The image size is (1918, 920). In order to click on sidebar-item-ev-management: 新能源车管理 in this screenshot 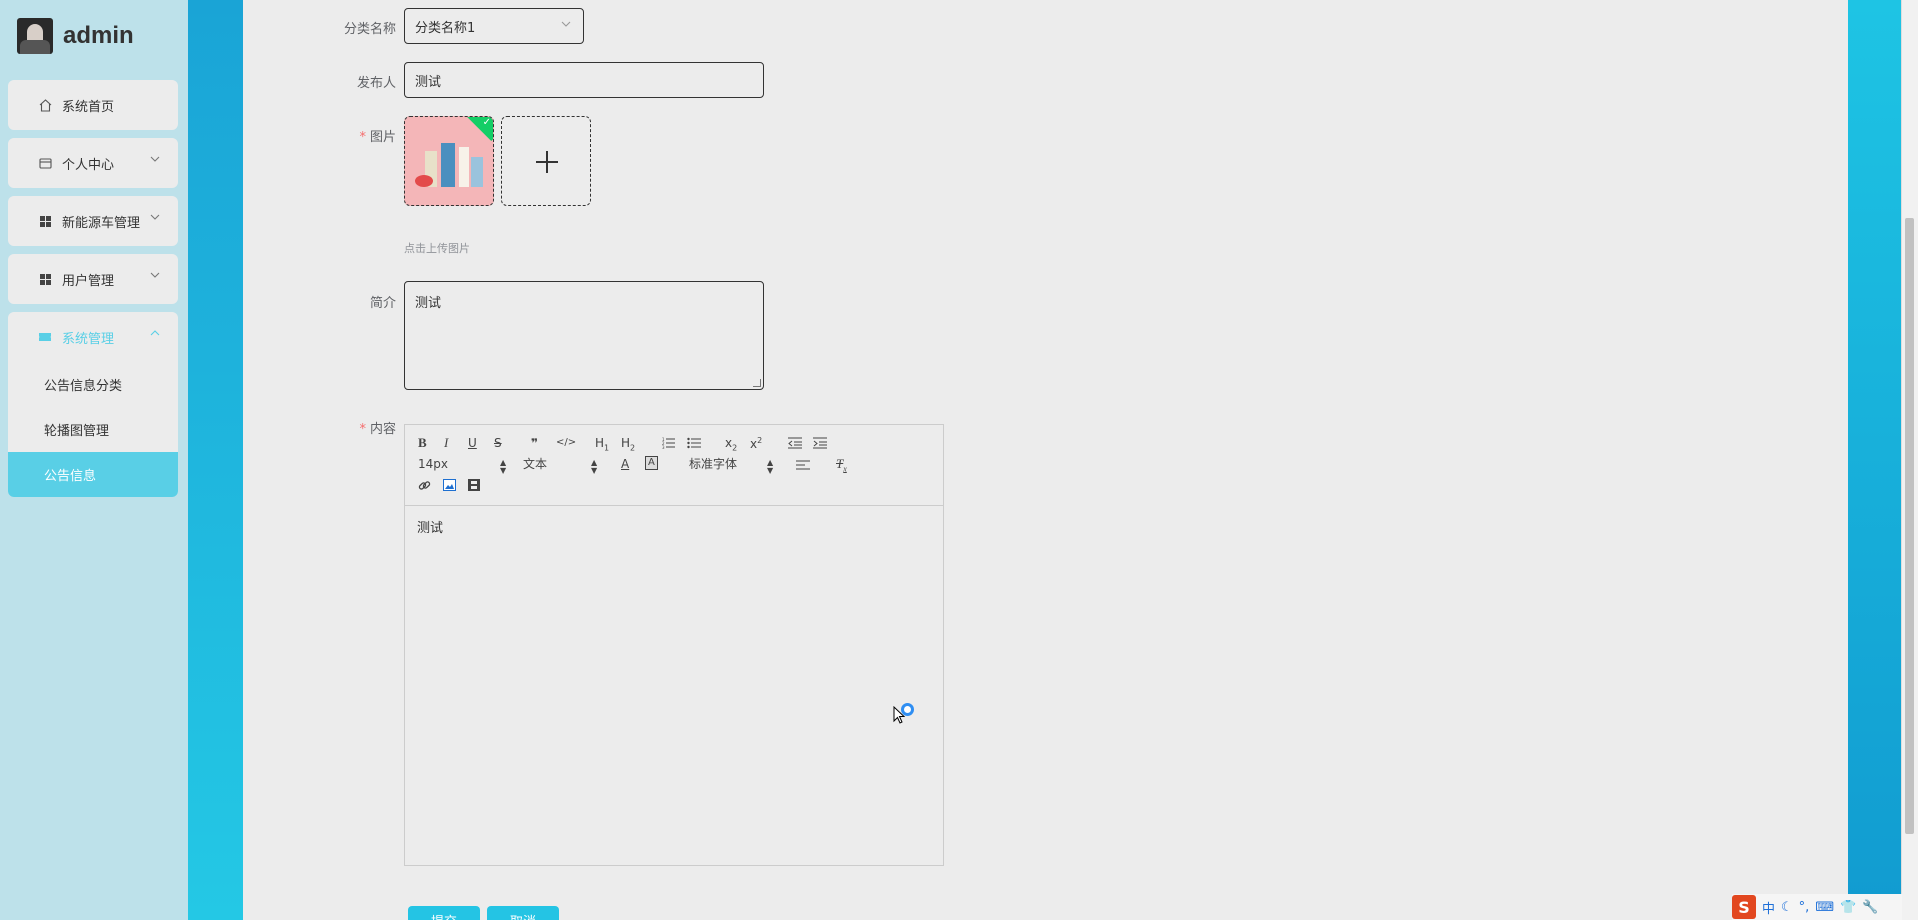, I will do `click(93, 221)`.